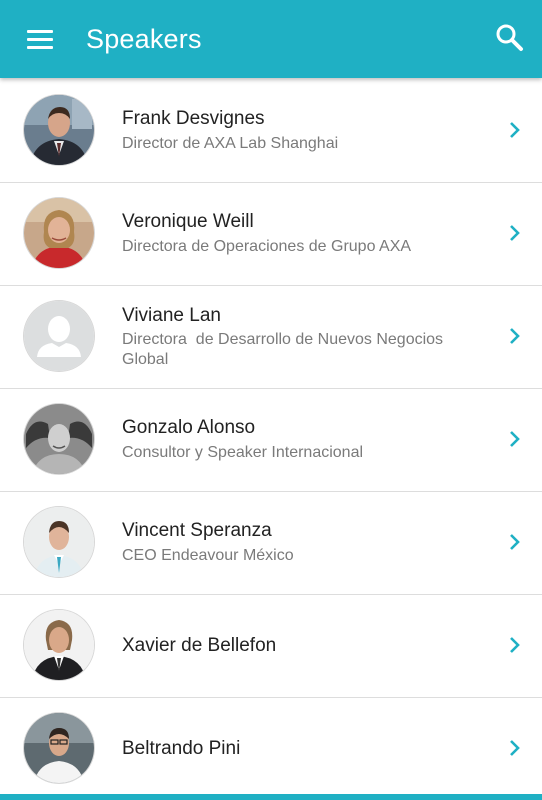 This screenshot has height=800, width=542. I want to click on menu-button, so click(40, 40).